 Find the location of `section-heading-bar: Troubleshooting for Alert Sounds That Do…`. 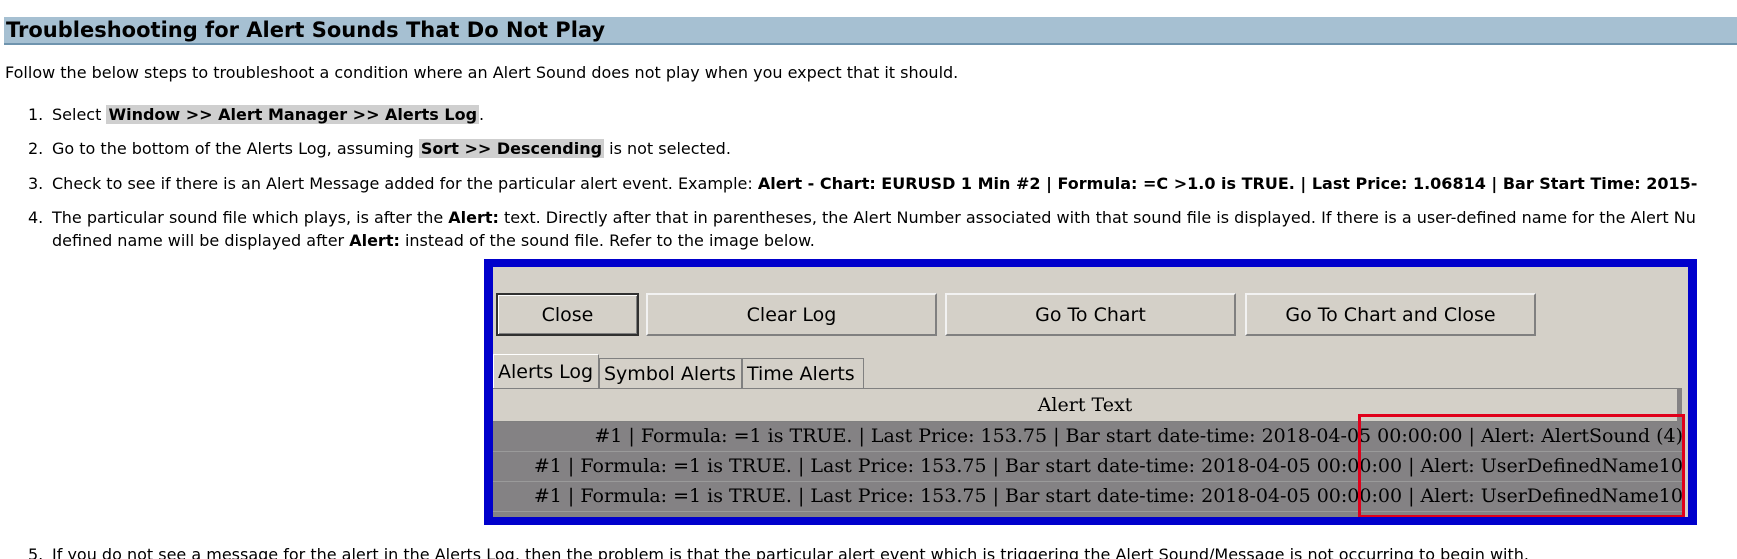

section-heading-bar: Troubleshooting for Alert Sounds That Do… is located at coordinates (870, 31).